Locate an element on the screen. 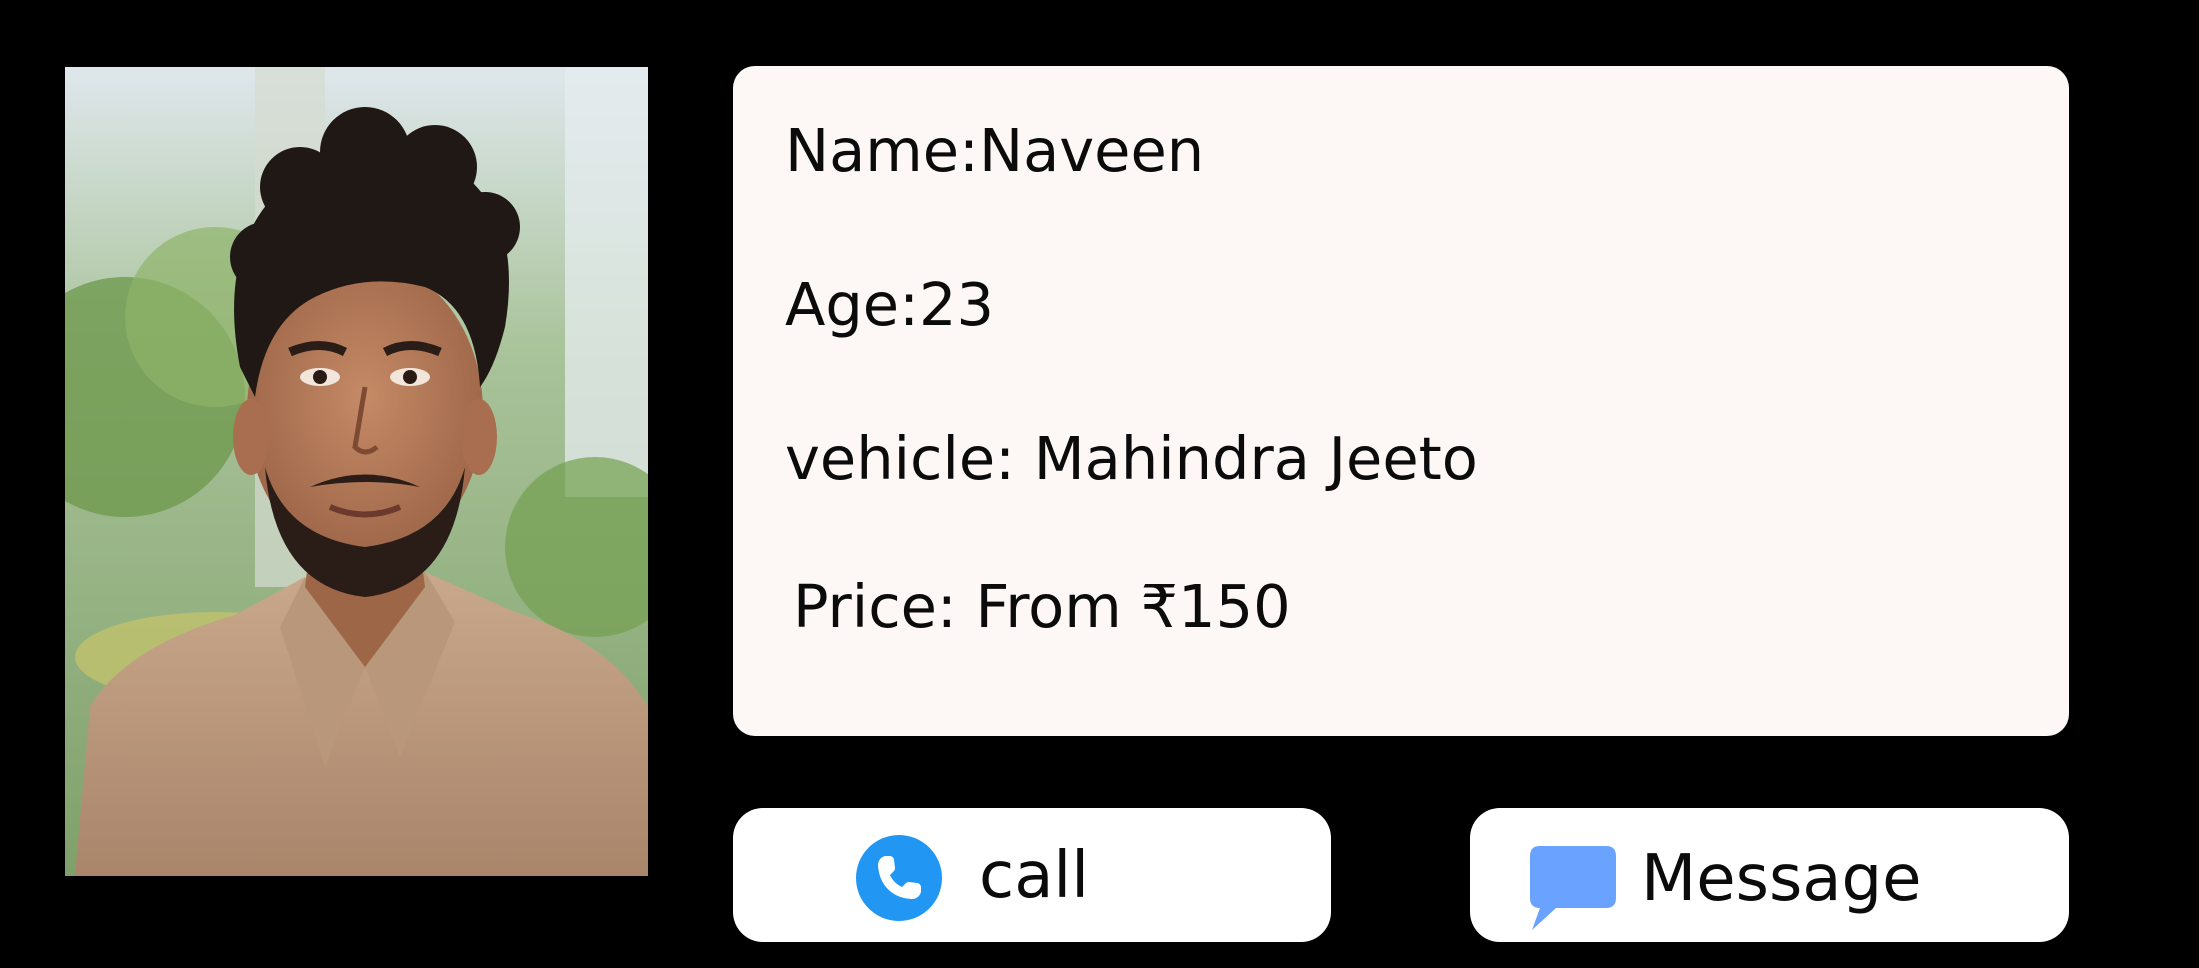 This screenshot has height=968, width=2199. driver-age: Age:23 is located at coordinates (890, 304).